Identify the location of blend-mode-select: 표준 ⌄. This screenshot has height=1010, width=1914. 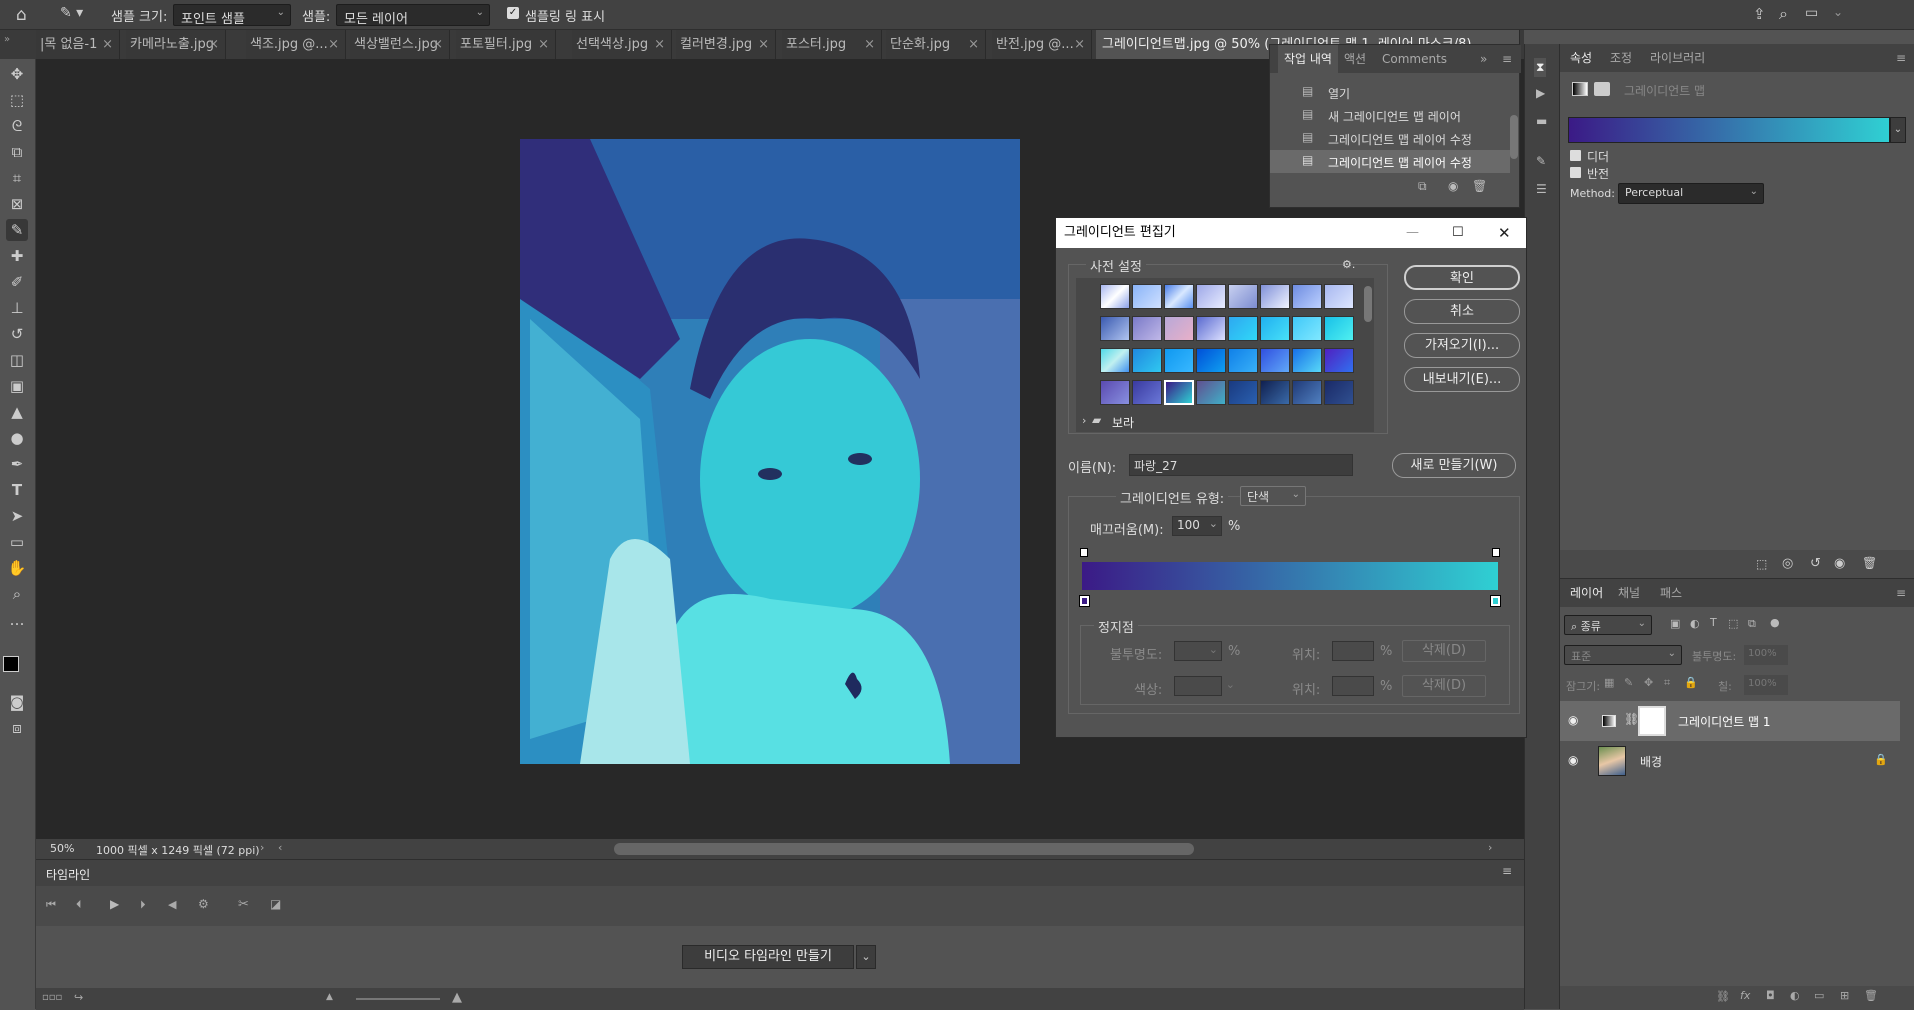
(1623, 655).